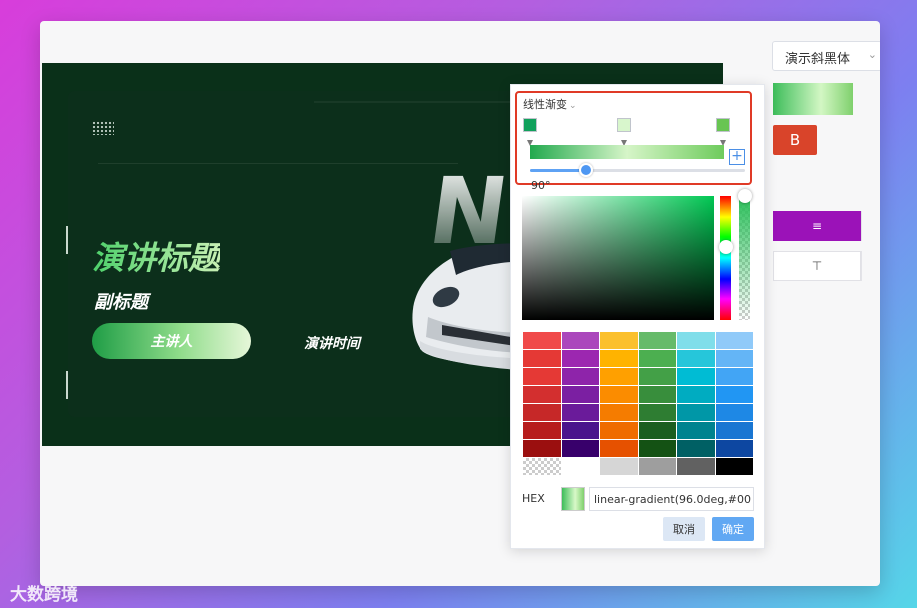  What do you see at coordinates (744, 258) in the screenshot?
I see `alpha-slider` at bounding box center [744, 258].